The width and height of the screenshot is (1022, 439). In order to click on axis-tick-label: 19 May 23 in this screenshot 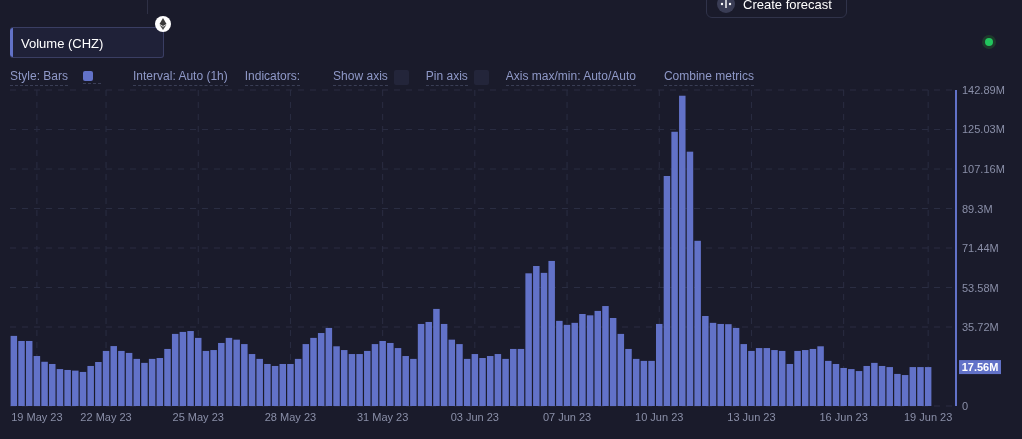, I will do `click(37, 417)`.